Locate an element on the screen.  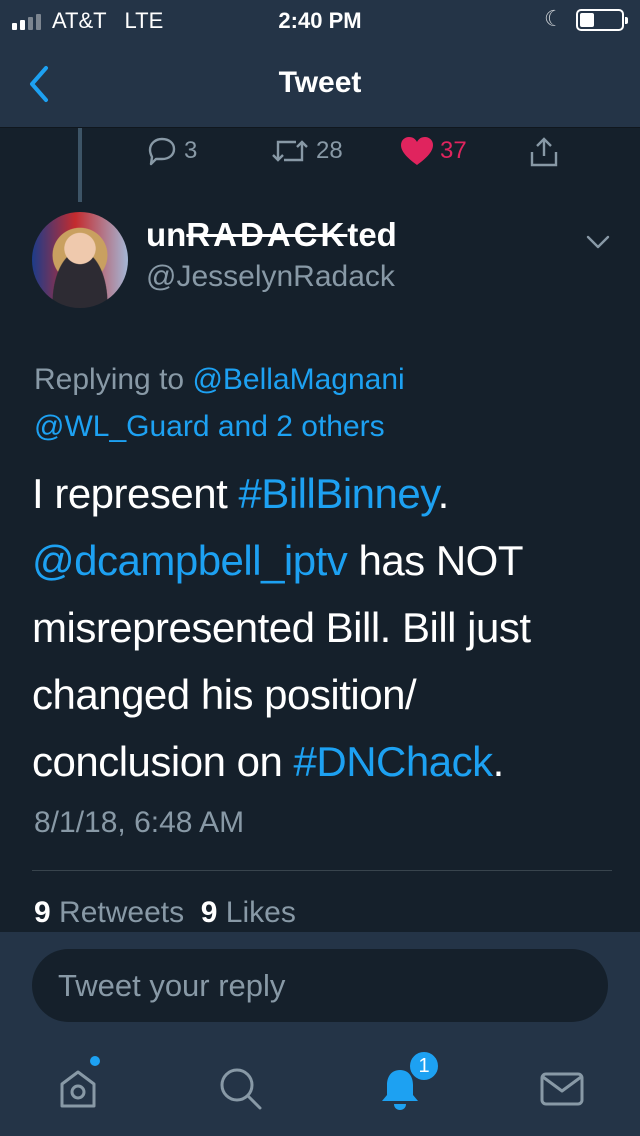
like-action: 37 is located at coordinates (433, 151).